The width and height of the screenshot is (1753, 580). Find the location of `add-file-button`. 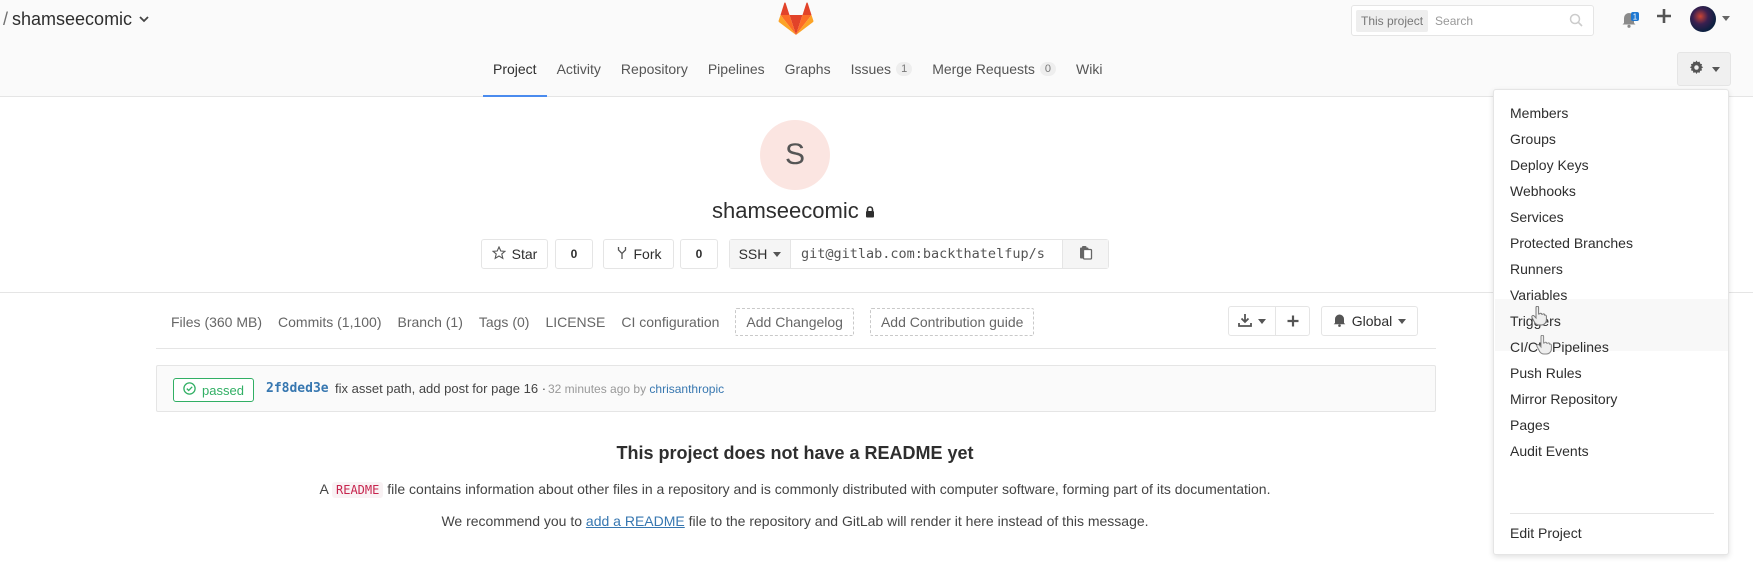

add-file-button is located at coordinates (1292, 321).